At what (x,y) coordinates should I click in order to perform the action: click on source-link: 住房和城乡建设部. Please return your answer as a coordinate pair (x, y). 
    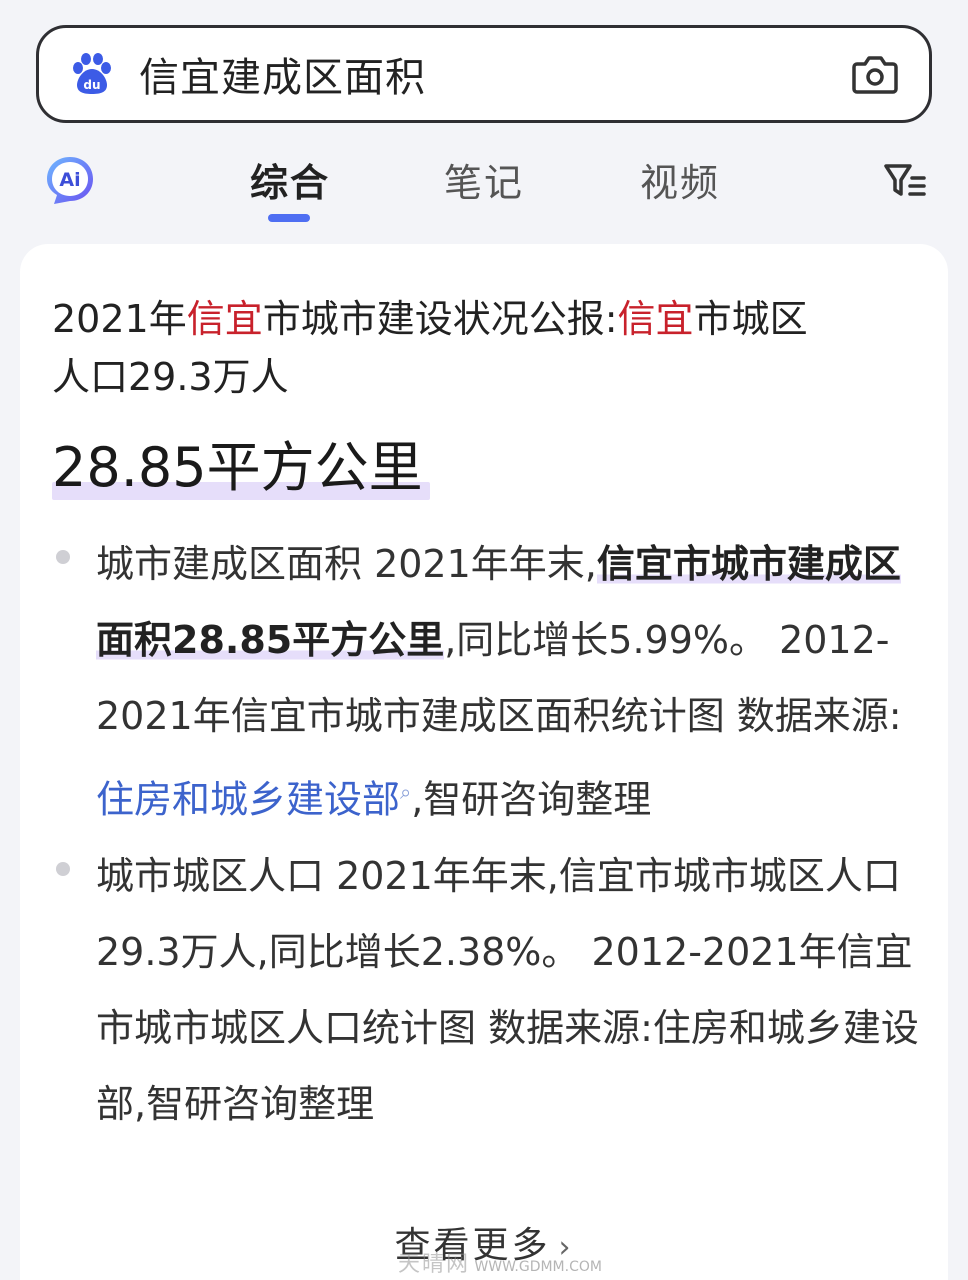
    Looking at the image, I should click on (248, 800).